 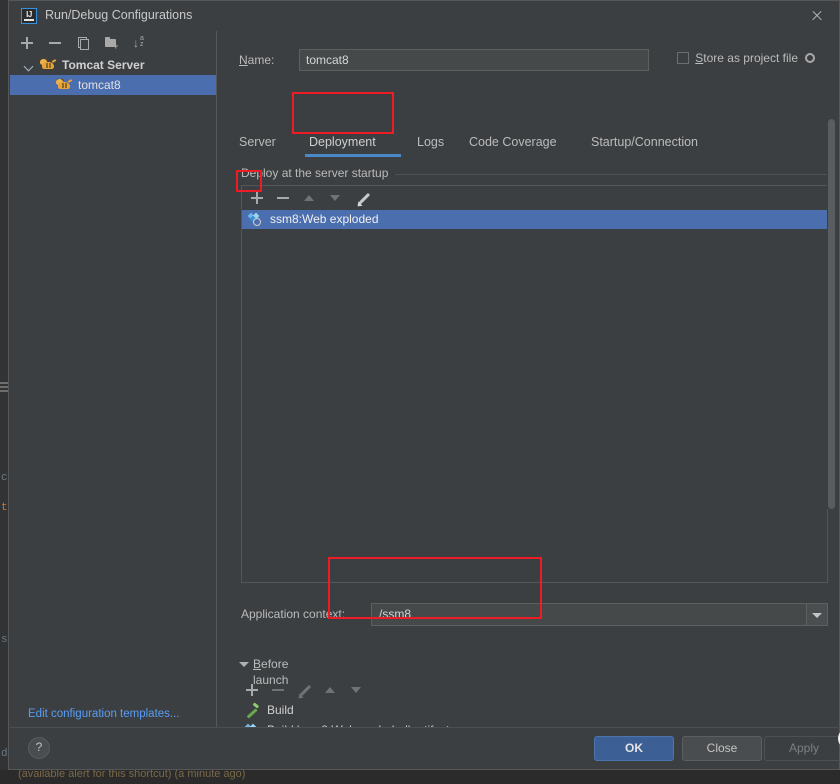 What do you see at coordinates (474, 60) in the screenshot?
I see `name-input: tomcat8` at bounding box center [474, 60].